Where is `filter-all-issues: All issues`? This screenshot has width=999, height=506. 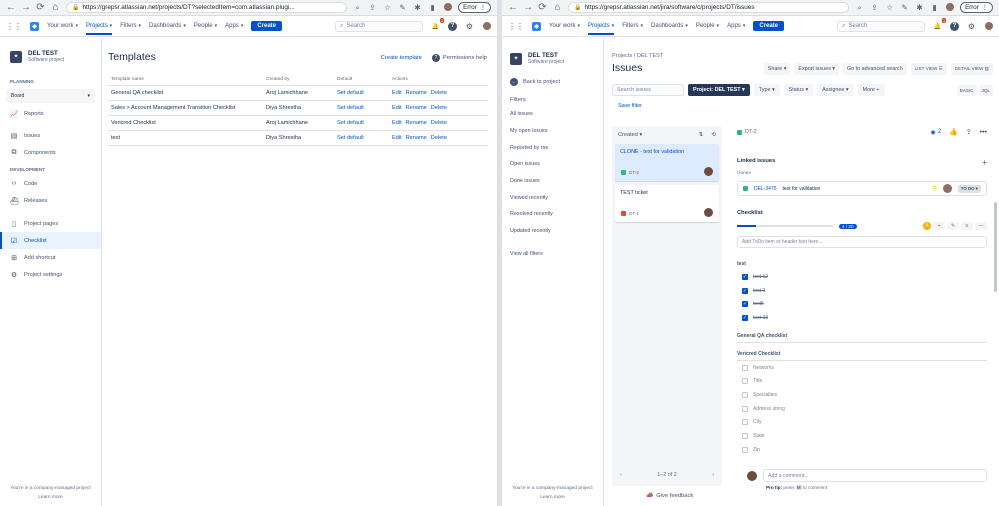 filter-all-issues: All issues is located at coordinates (552, 114).